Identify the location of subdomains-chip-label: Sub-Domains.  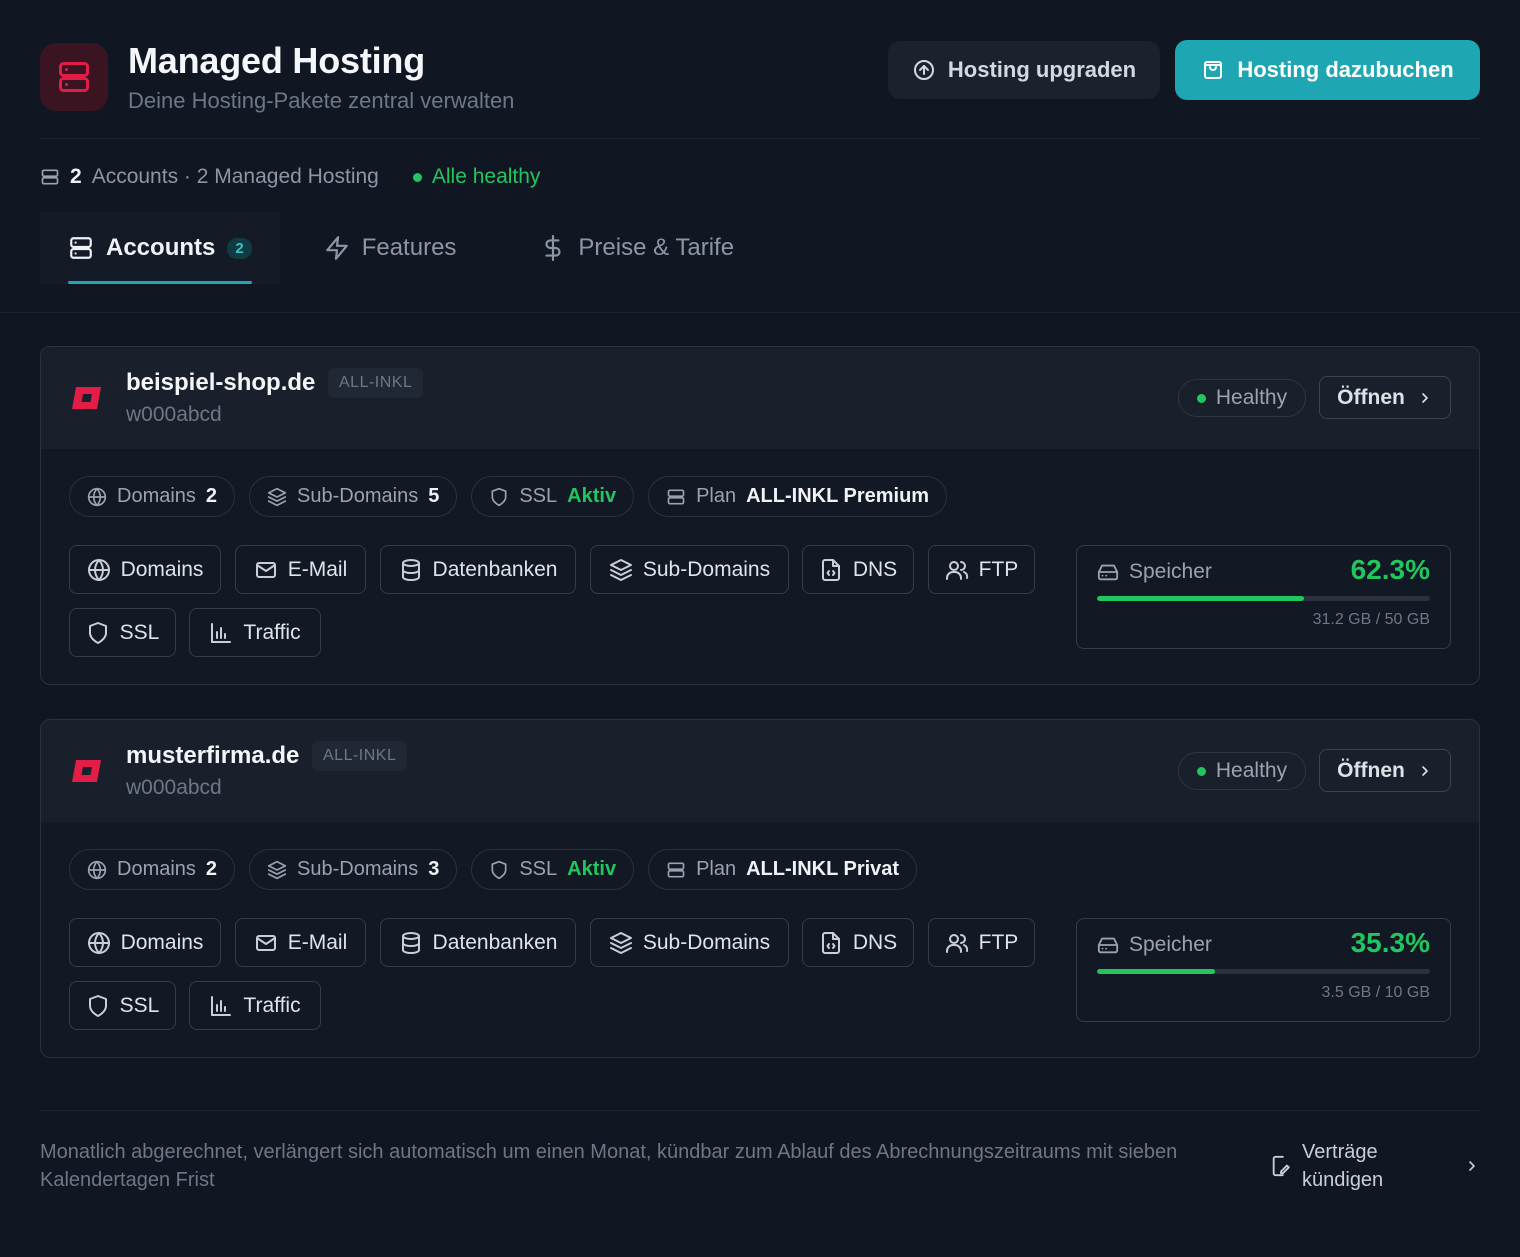
(358, 496).